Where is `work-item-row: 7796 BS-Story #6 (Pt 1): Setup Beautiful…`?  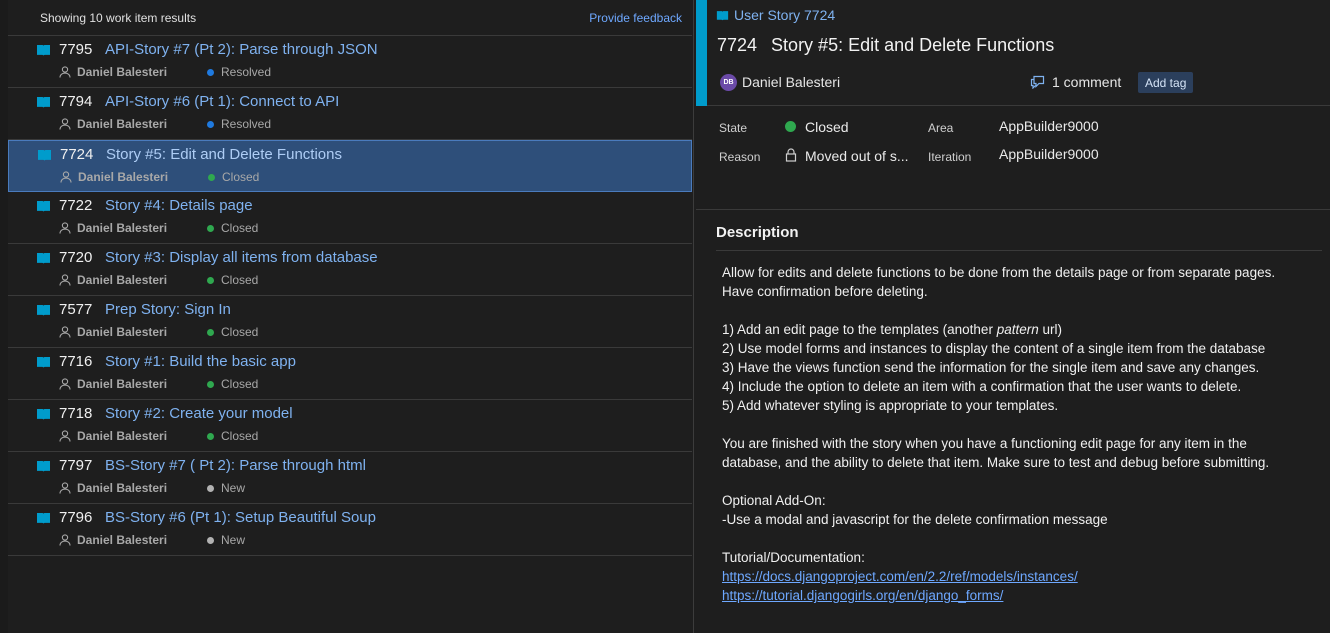
work-item-row: 7796 BS-Story #6 (Pt 1): Setup Beautiful… is located at coordinates (350, 530).